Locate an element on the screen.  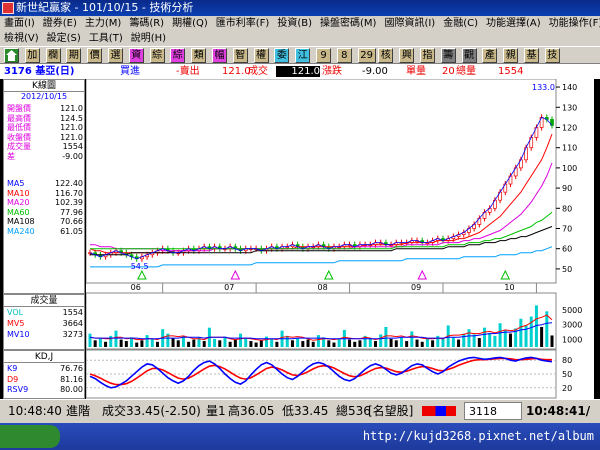
taskbar: http://kujd3268.pixnet.net/album is located at coordinates (300, 436).